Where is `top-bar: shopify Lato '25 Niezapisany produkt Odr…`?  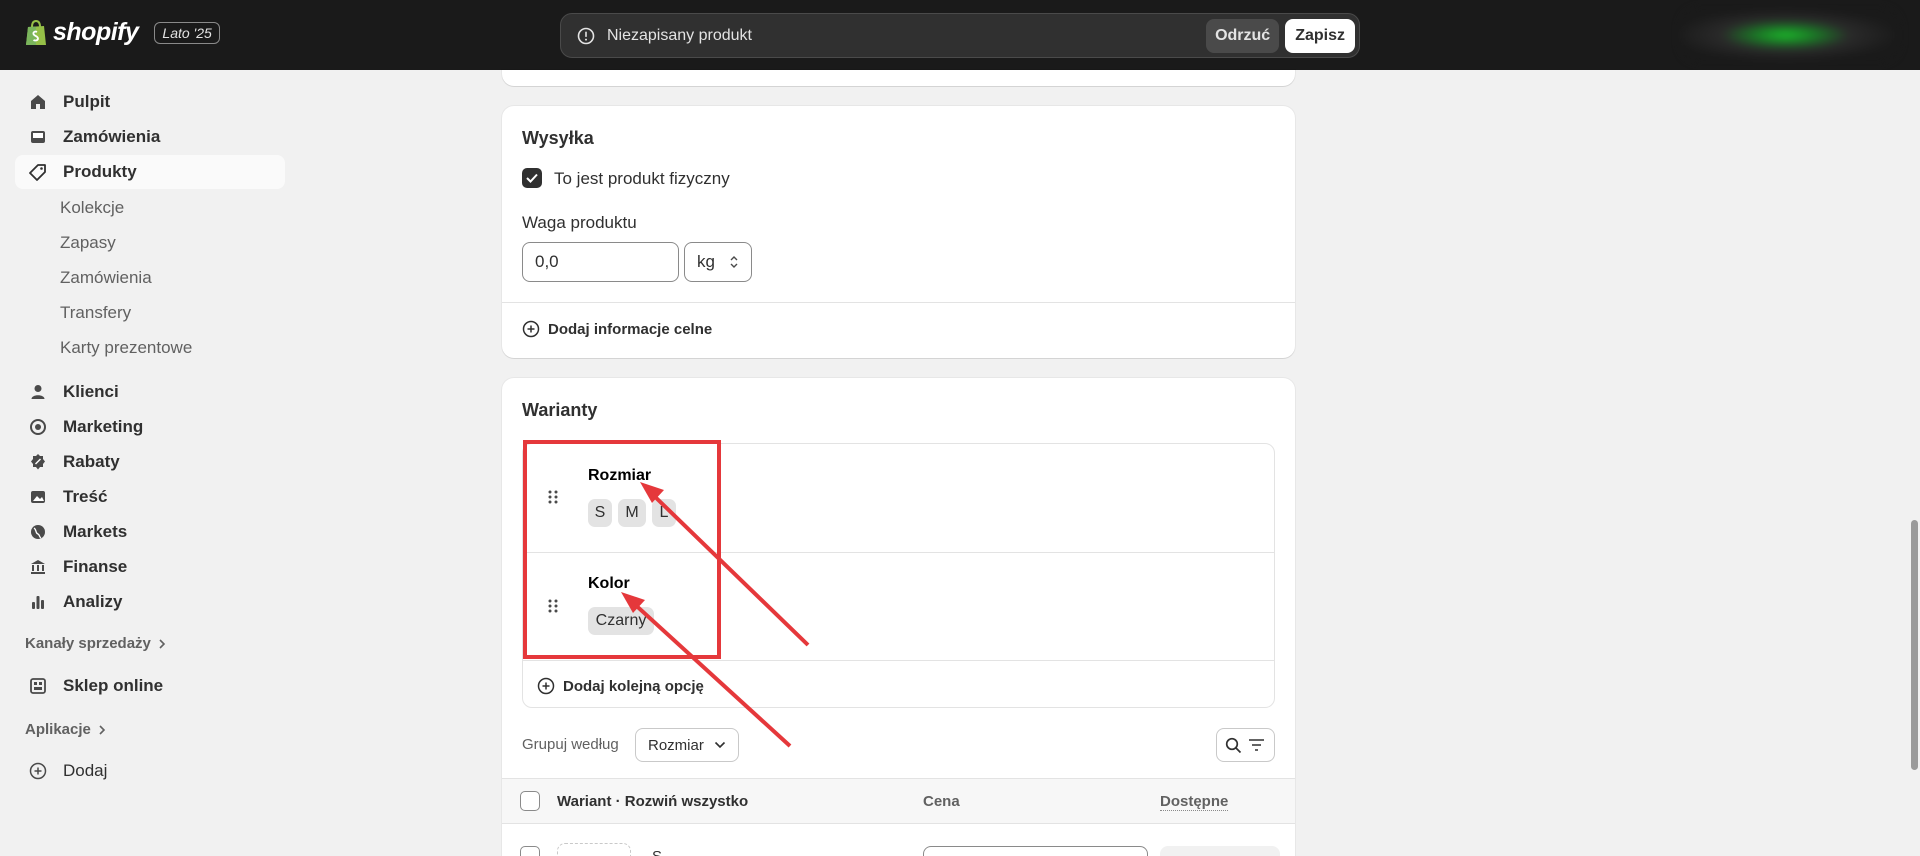 top-bar: shopify Lato '25 Niezapisany produkt Odr… is located at coordinates (960, 35).